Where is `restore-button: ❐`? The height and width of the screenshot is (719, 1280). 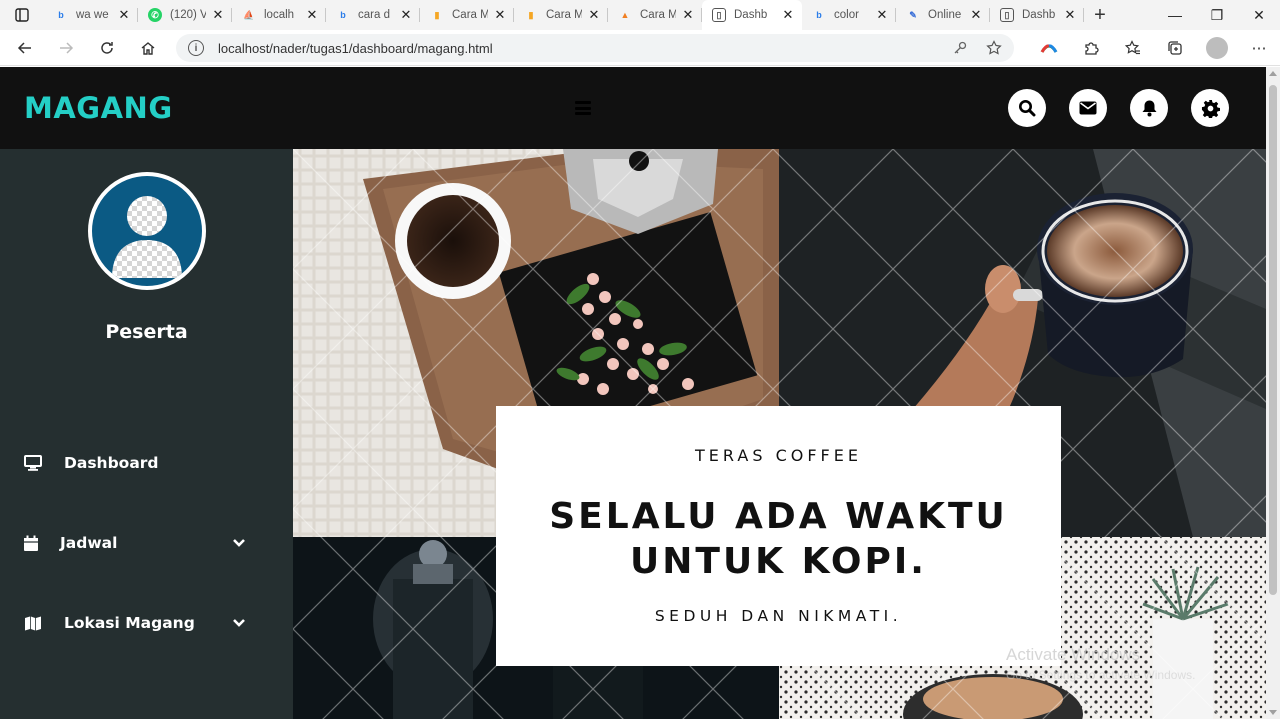 restore-button: ❐ is located at coordinates (1217, 15).